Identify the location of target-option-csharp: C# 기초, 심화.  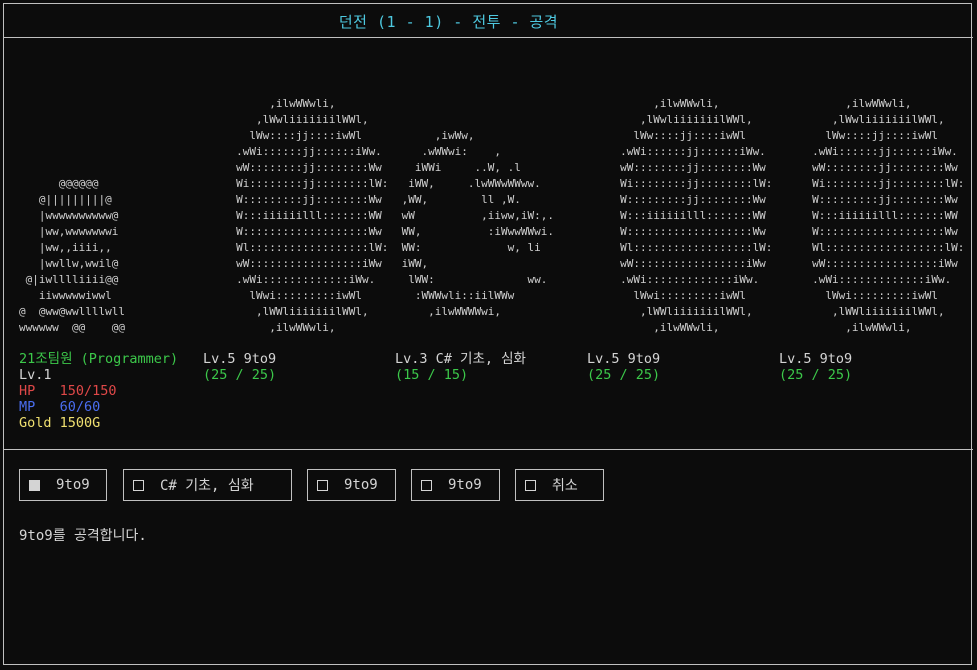
(207, 485).